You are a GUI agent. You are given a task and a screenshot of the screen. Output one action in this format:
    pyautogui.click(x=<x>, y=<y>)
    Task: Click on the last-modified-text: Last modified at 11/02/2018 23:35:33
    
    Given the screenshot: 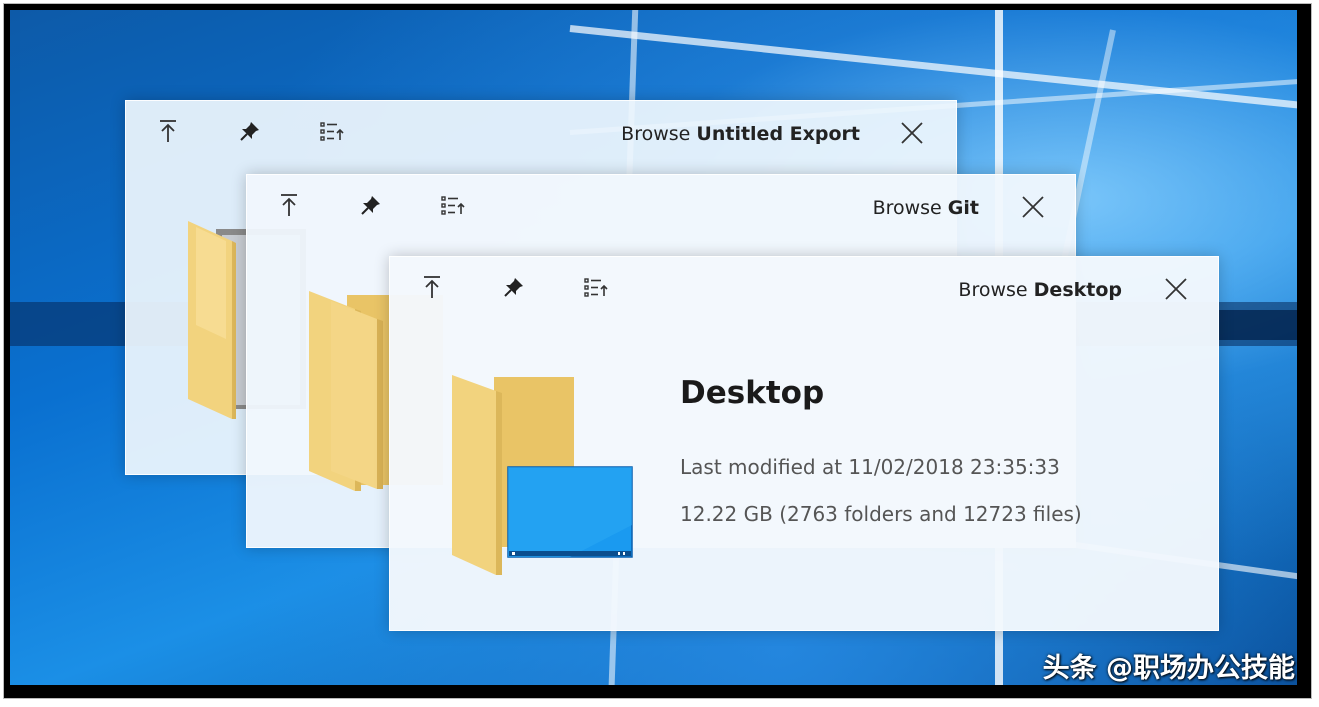 What is the action you would take?
    pyautogui.click(x=870, y=467)
    